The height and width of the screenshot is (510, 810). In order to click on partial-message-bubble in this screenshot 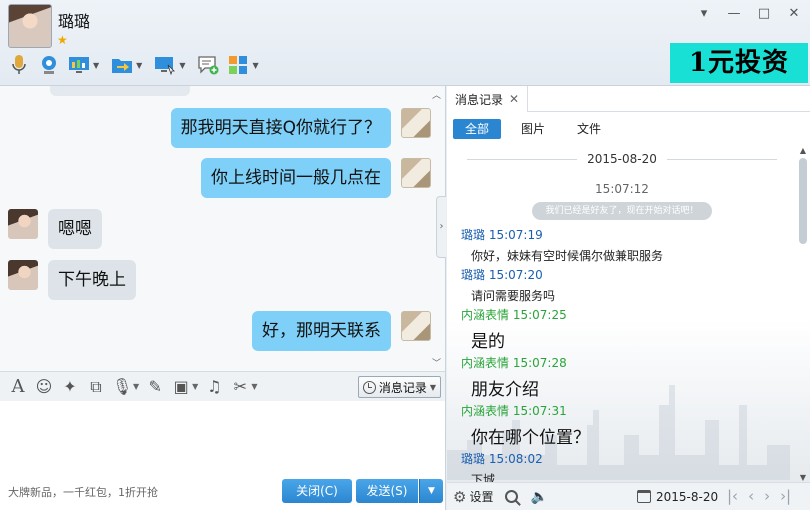, I will do `click(120, 91)`.